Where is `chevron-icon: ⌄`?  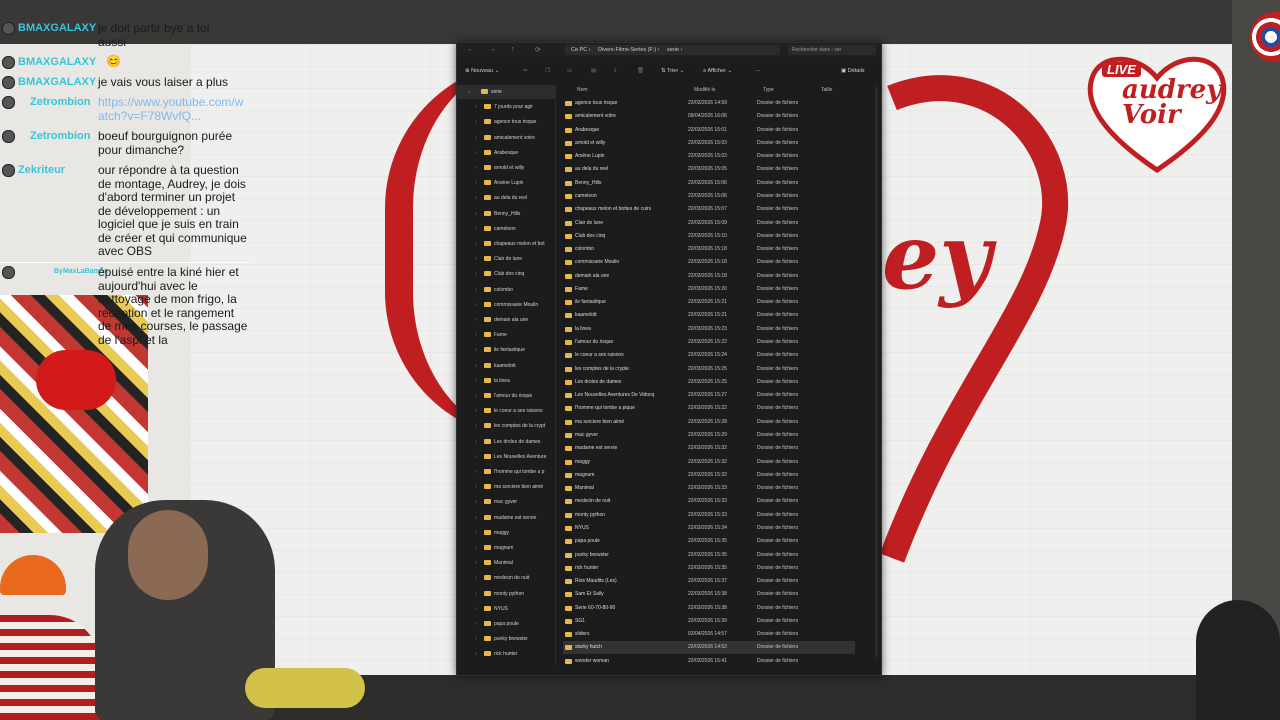
chevron-icon: ⌄ is located at coordinates (469, 92).